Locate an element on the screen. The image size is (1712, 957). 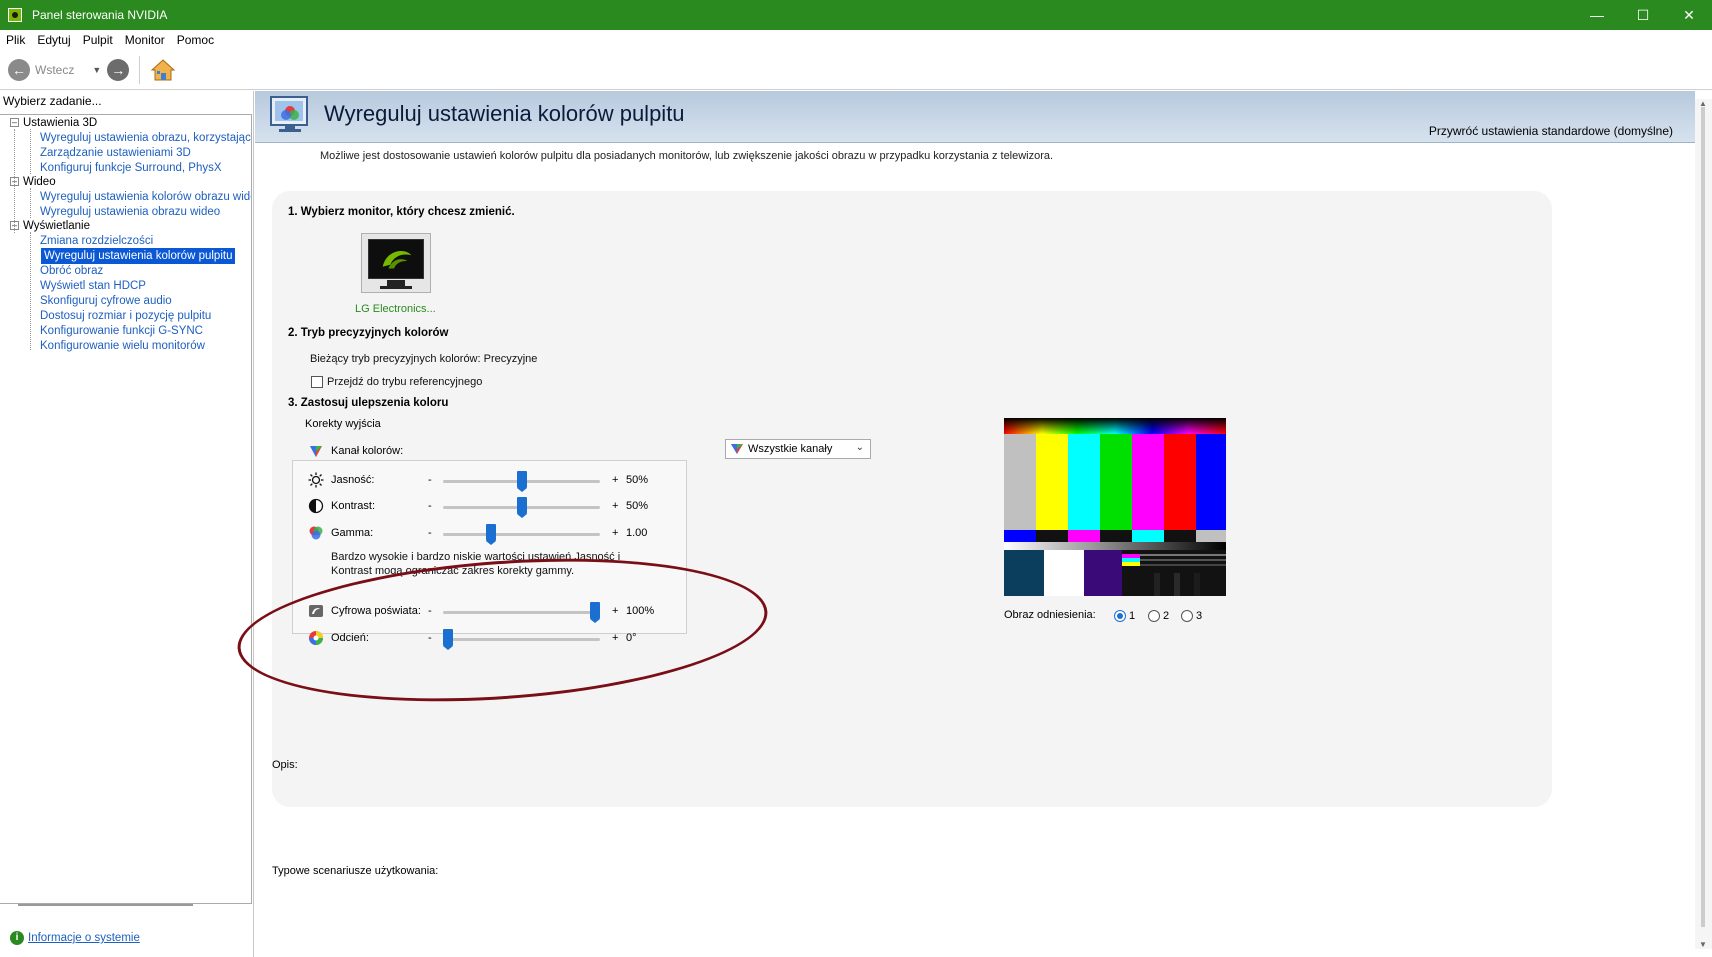
step3-title: 3. Zastosuj ulepszenia koloru is located at coordinates (368, 403).